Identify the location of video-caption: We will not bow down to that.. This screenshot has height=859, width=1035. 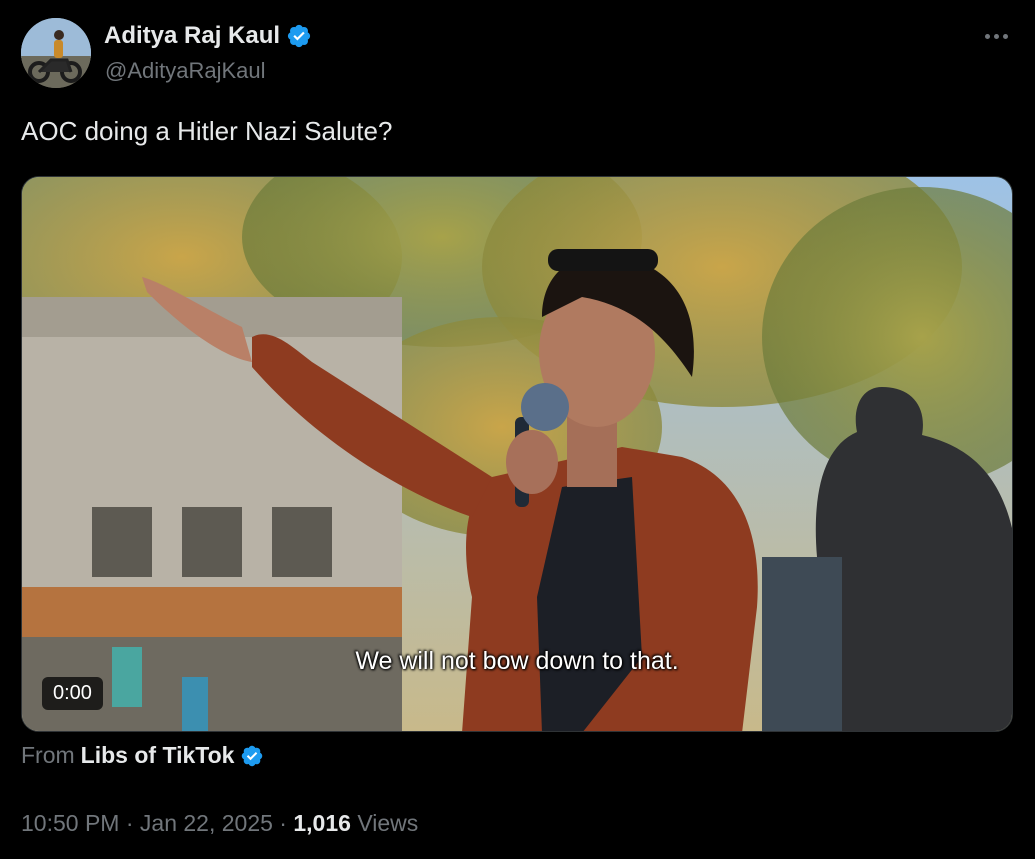
(517, 661).